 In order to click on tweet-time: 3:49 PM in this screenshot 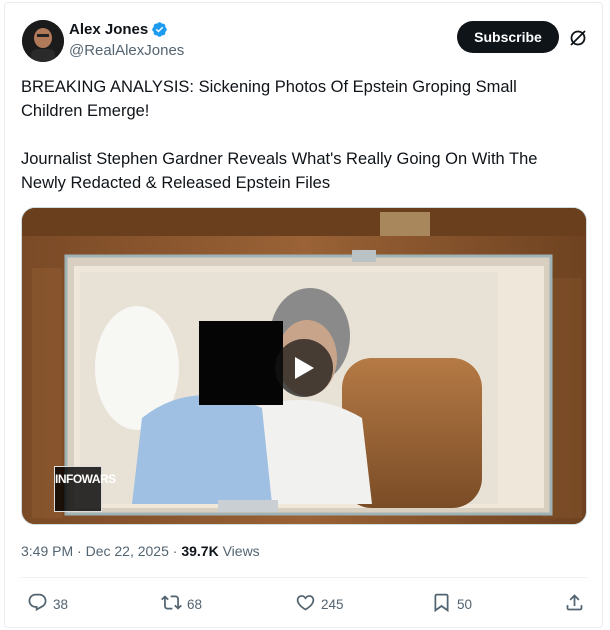, I will do `click(47, 551)`.